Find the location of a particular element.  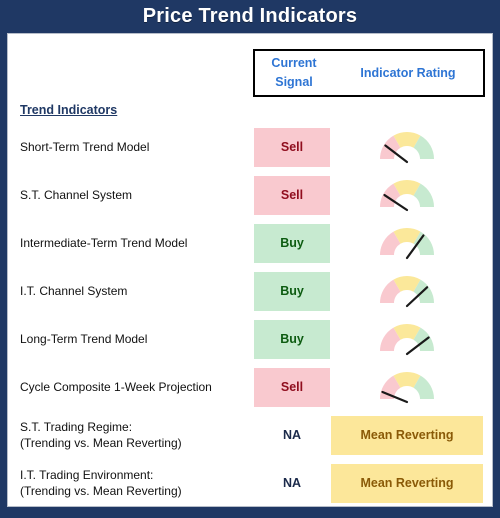

table-row: I.T. Channel System Buy is located at coordinates (250, 291).